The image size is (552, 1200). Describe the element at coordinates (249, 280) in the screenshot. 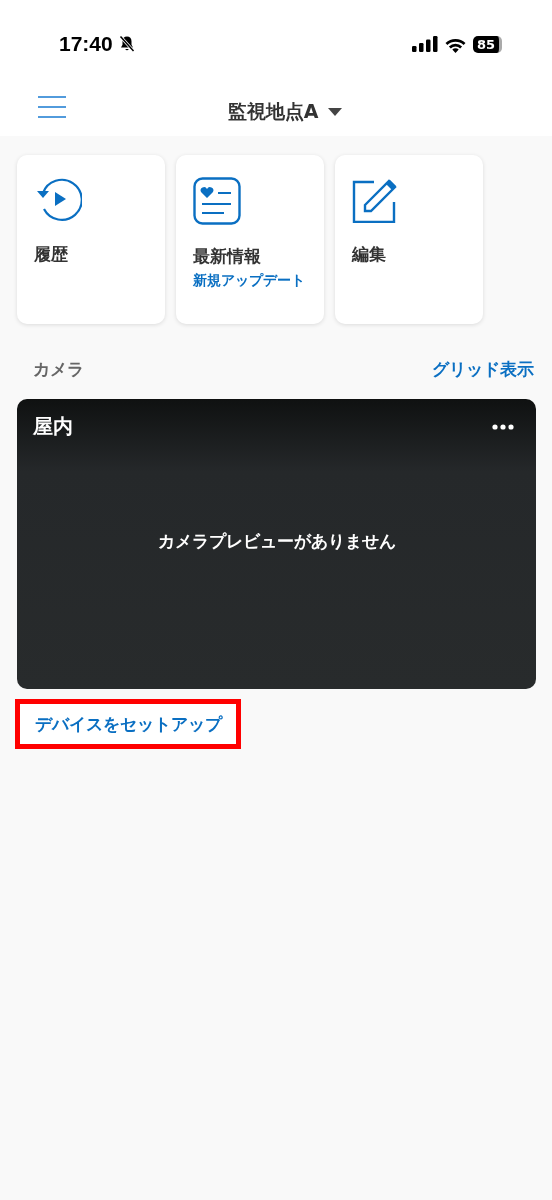

I see `update-note: 新規アップデート` at that location.